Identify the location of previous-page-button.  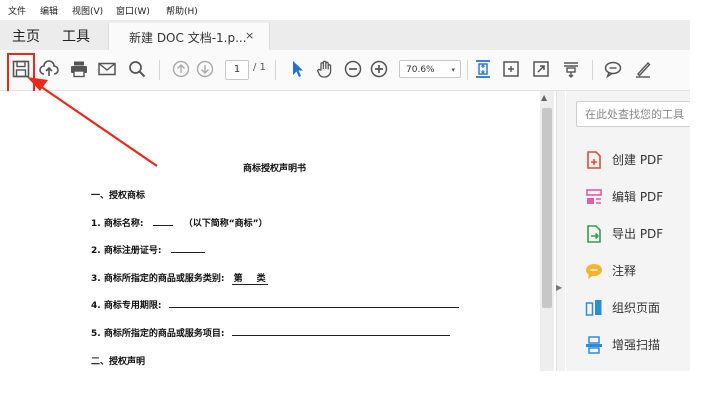
(181, 69).